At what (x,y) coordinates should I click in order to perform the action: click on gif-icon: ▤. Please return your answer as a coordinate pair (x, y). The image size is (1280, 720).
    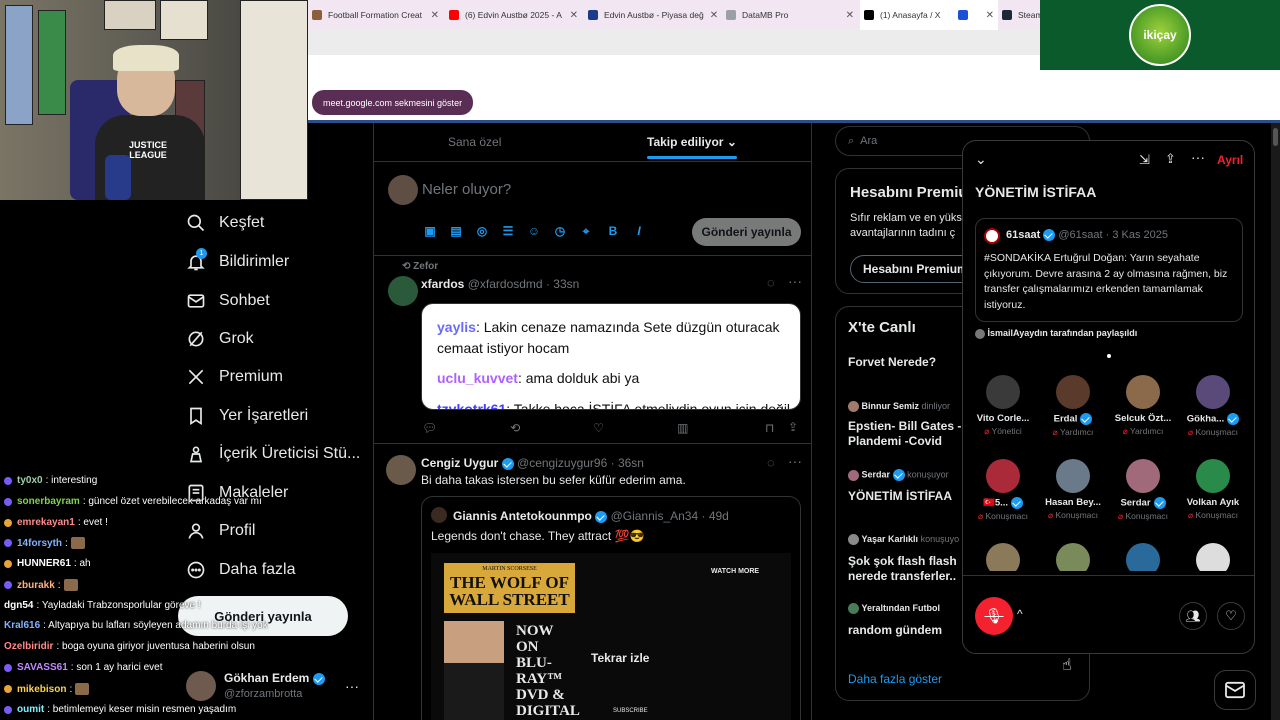
    Looking at the image, I should click on (456, 231).